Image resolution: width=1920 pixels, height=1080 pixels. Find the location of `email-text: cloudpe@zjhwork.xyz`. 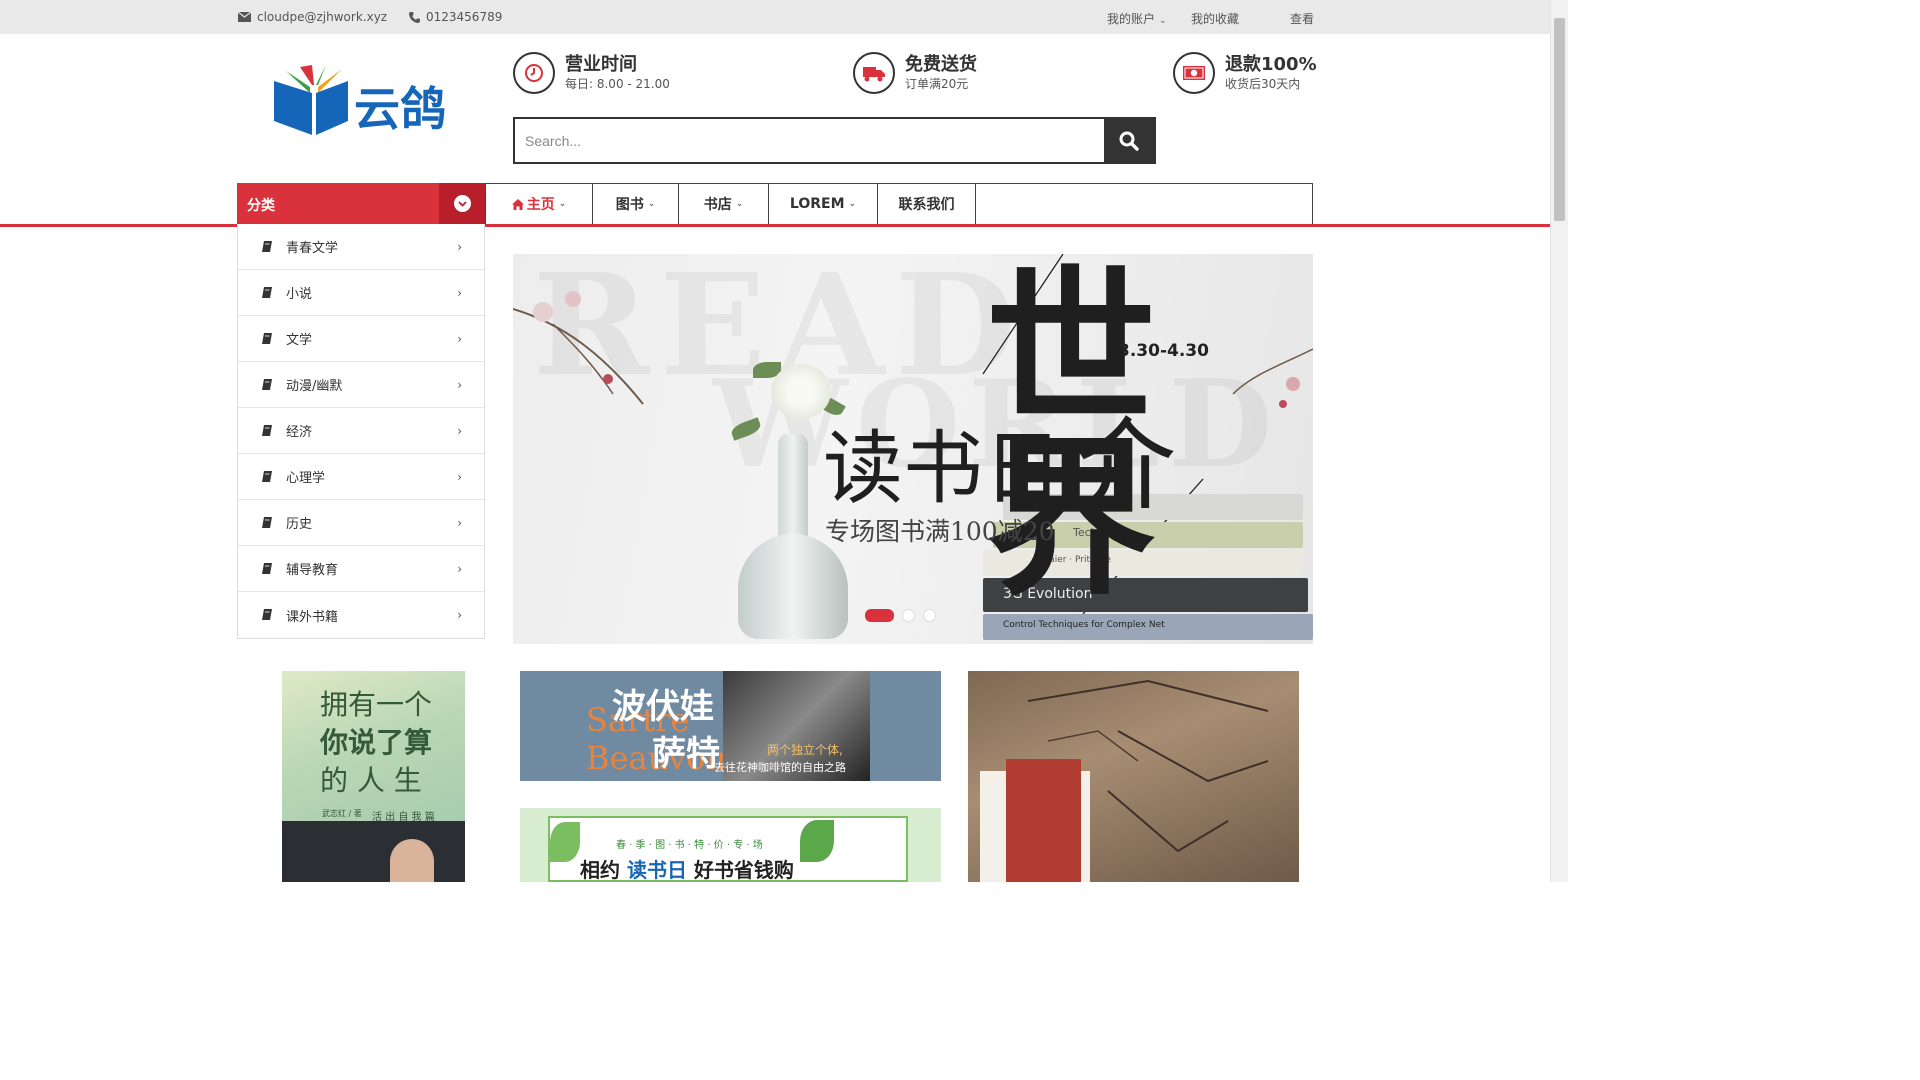

email-text: cloudpe@zjhwork.xyz is located at coordinates (322, 17).